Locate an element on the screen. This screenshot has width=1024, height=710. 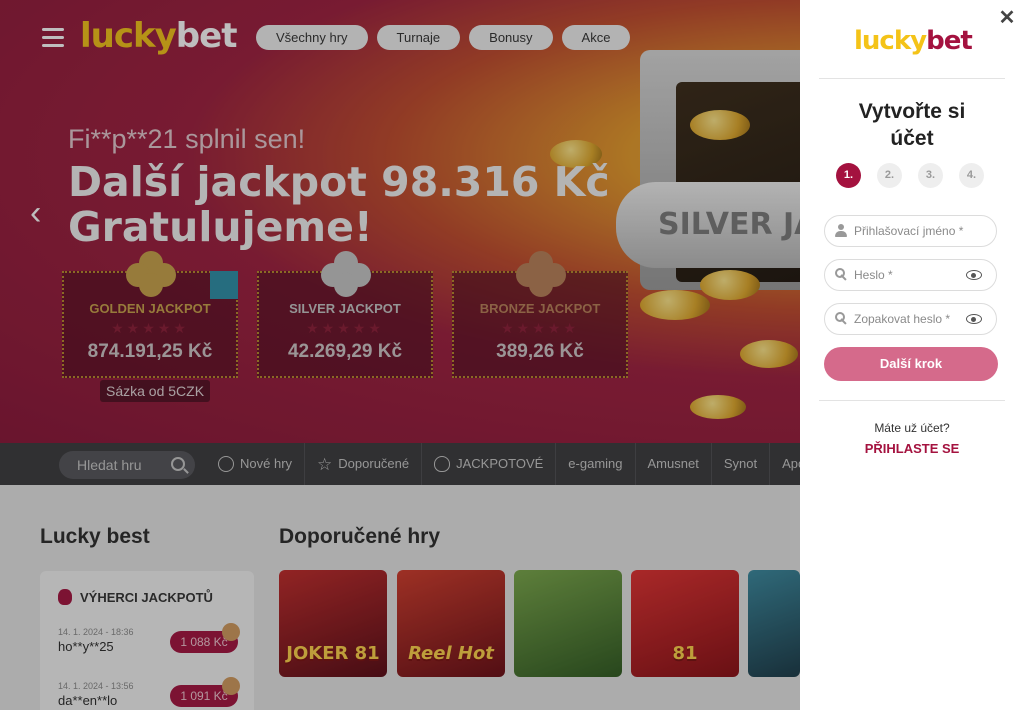
password-repeat-placeholder: Zopakovat heslo * is located at coordinates (902, 319).